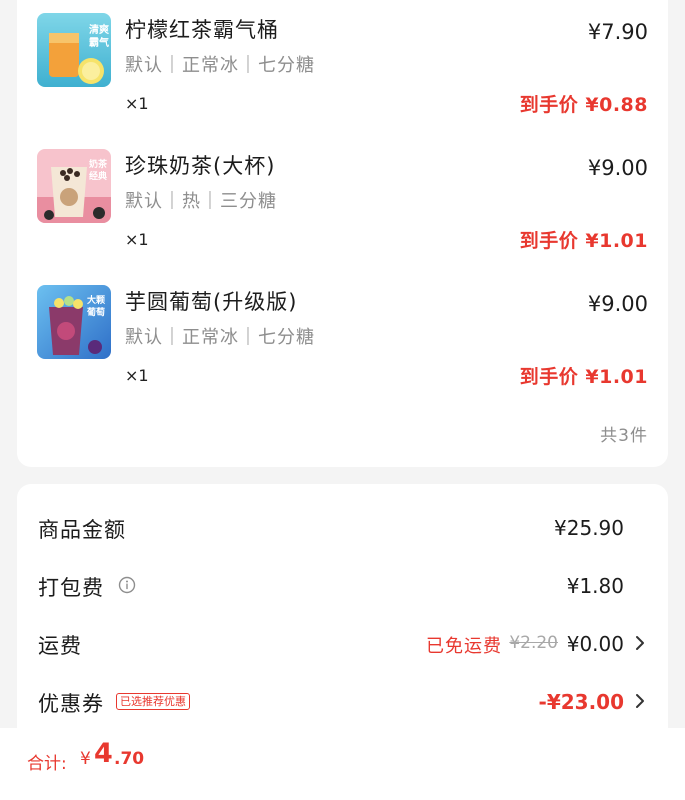  What do you see at coordinates (153, 701) in the screenshot?
I see `recommended-coupon-badge: 已选推荐优惠` at bounding box center [153, 701].